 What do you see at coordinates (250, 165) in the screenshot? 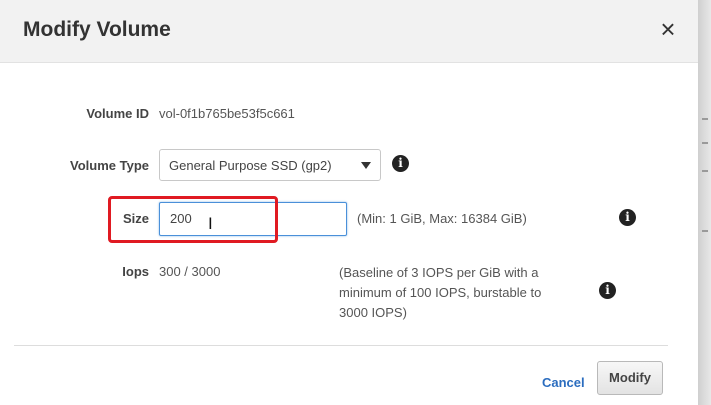
I see `volume-type-selected: General Purpose SSD (gp2)` at bounding box center [250, 165].